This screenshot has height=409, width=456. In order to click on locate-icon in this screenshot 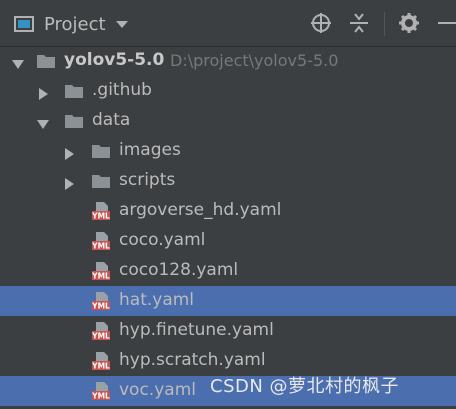, I will do `click(321, 23)`.